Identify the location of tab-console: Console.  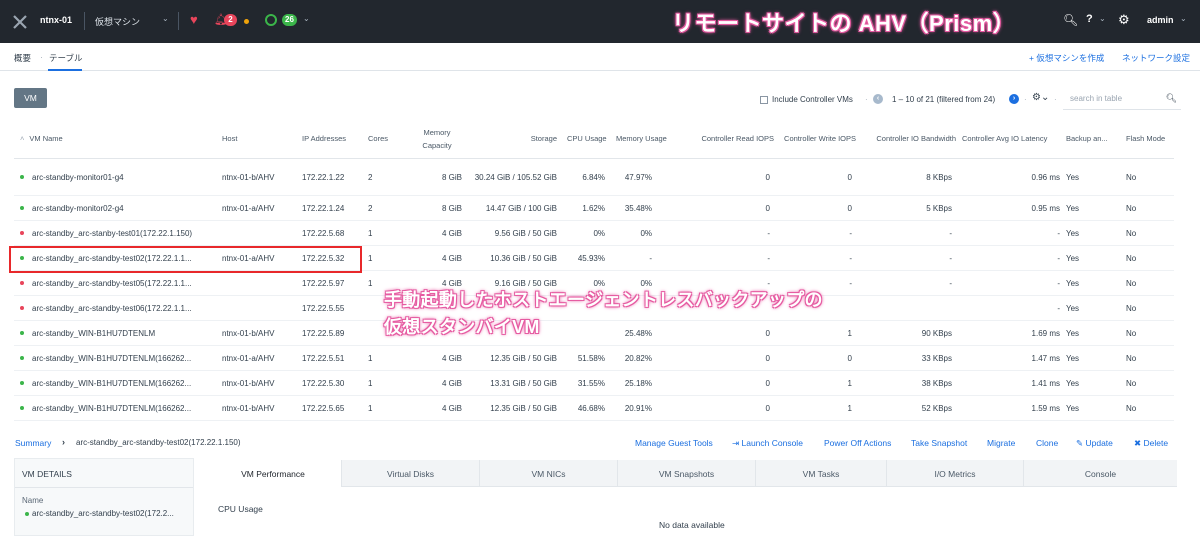
(1100, 473).